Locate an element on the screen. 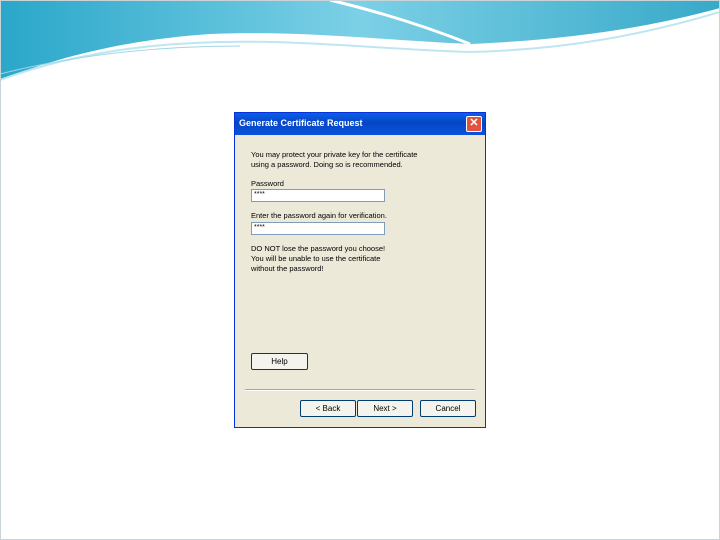  help-button: Help is located at coordinates (279, 361).